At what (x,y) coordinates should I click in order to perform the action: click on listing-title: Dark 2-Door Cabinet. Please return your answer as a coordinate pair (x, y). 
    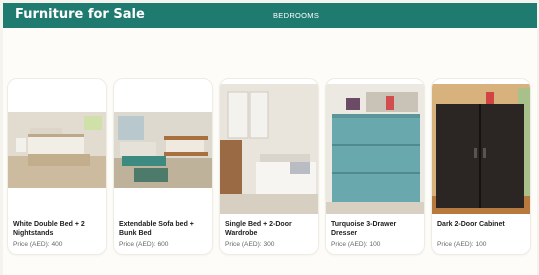
    Looking at the image, I should click on (483, 224).